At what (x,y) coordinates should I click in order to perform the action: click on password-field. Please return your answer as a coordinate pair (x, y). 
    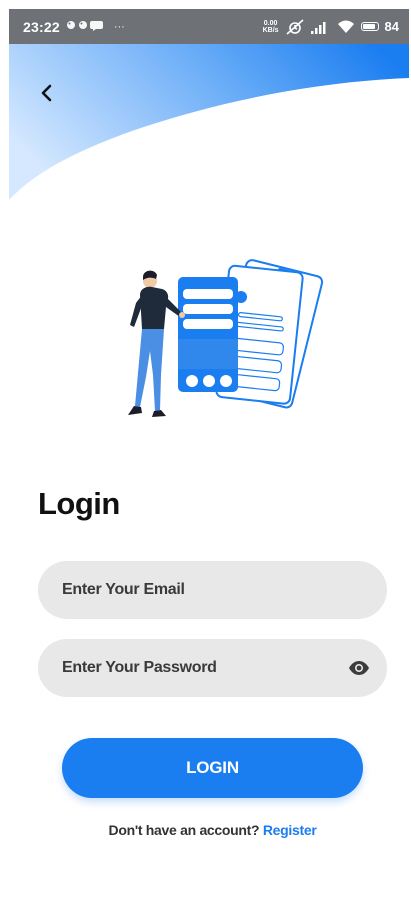
    Looking at the image, I should click on (212, 668).